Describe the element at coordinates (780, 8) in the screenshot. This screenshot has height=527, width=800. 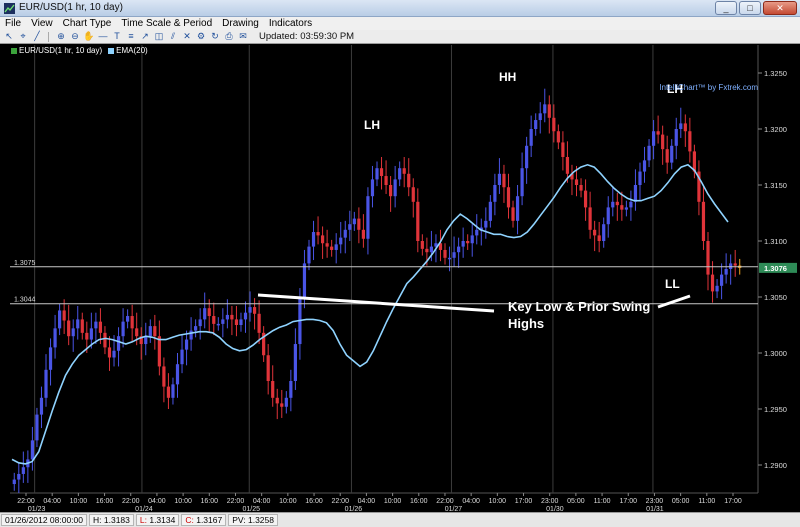
I see `close-button: ✕` at that location.